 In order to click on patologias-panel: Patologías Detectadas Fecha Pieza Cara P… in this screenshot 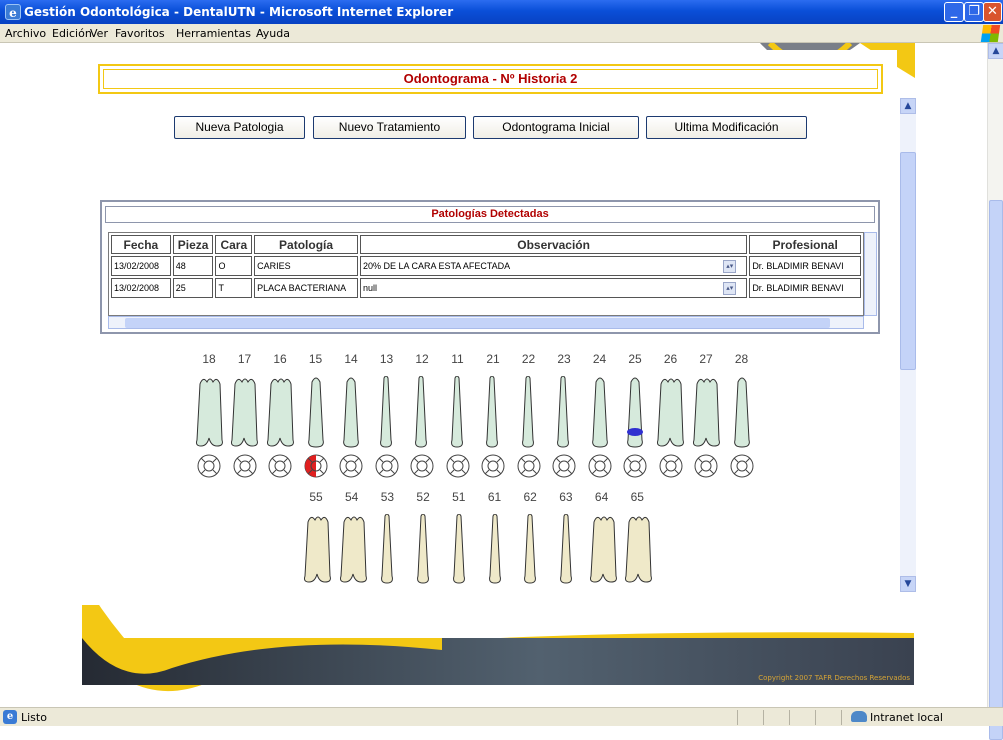, I will do `click(490, 267)`.